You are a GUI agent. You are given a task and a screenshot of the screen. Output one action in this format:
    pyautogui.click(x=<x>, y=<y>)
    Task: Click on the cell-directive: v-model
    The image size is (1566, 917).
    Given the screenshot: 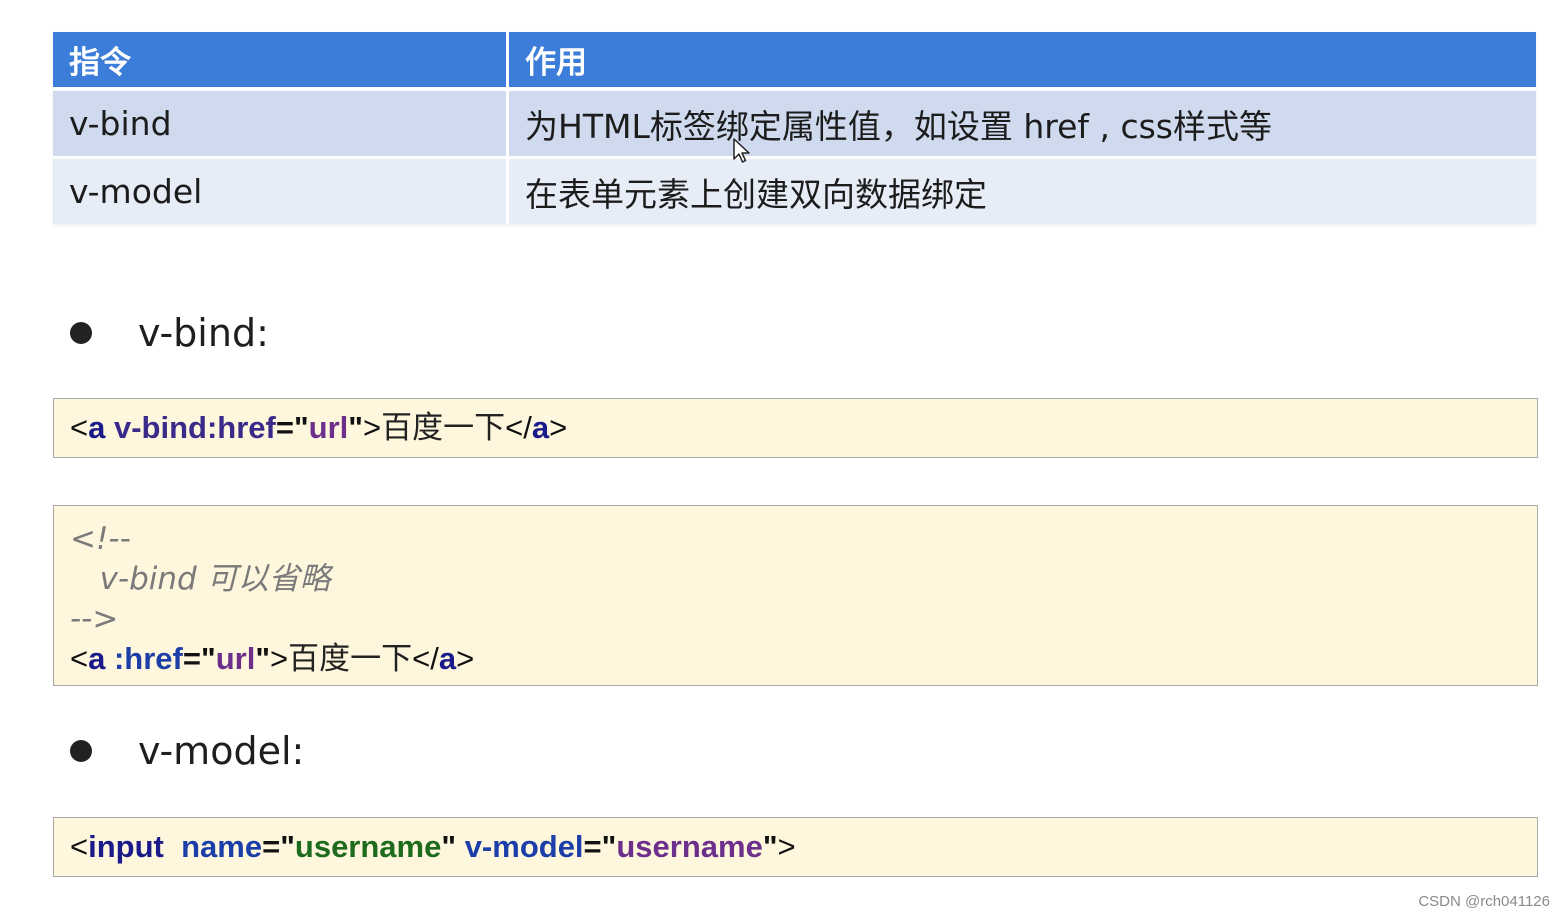 What is the action you would take?
    pyautogui.click(x=281, y=190)
    